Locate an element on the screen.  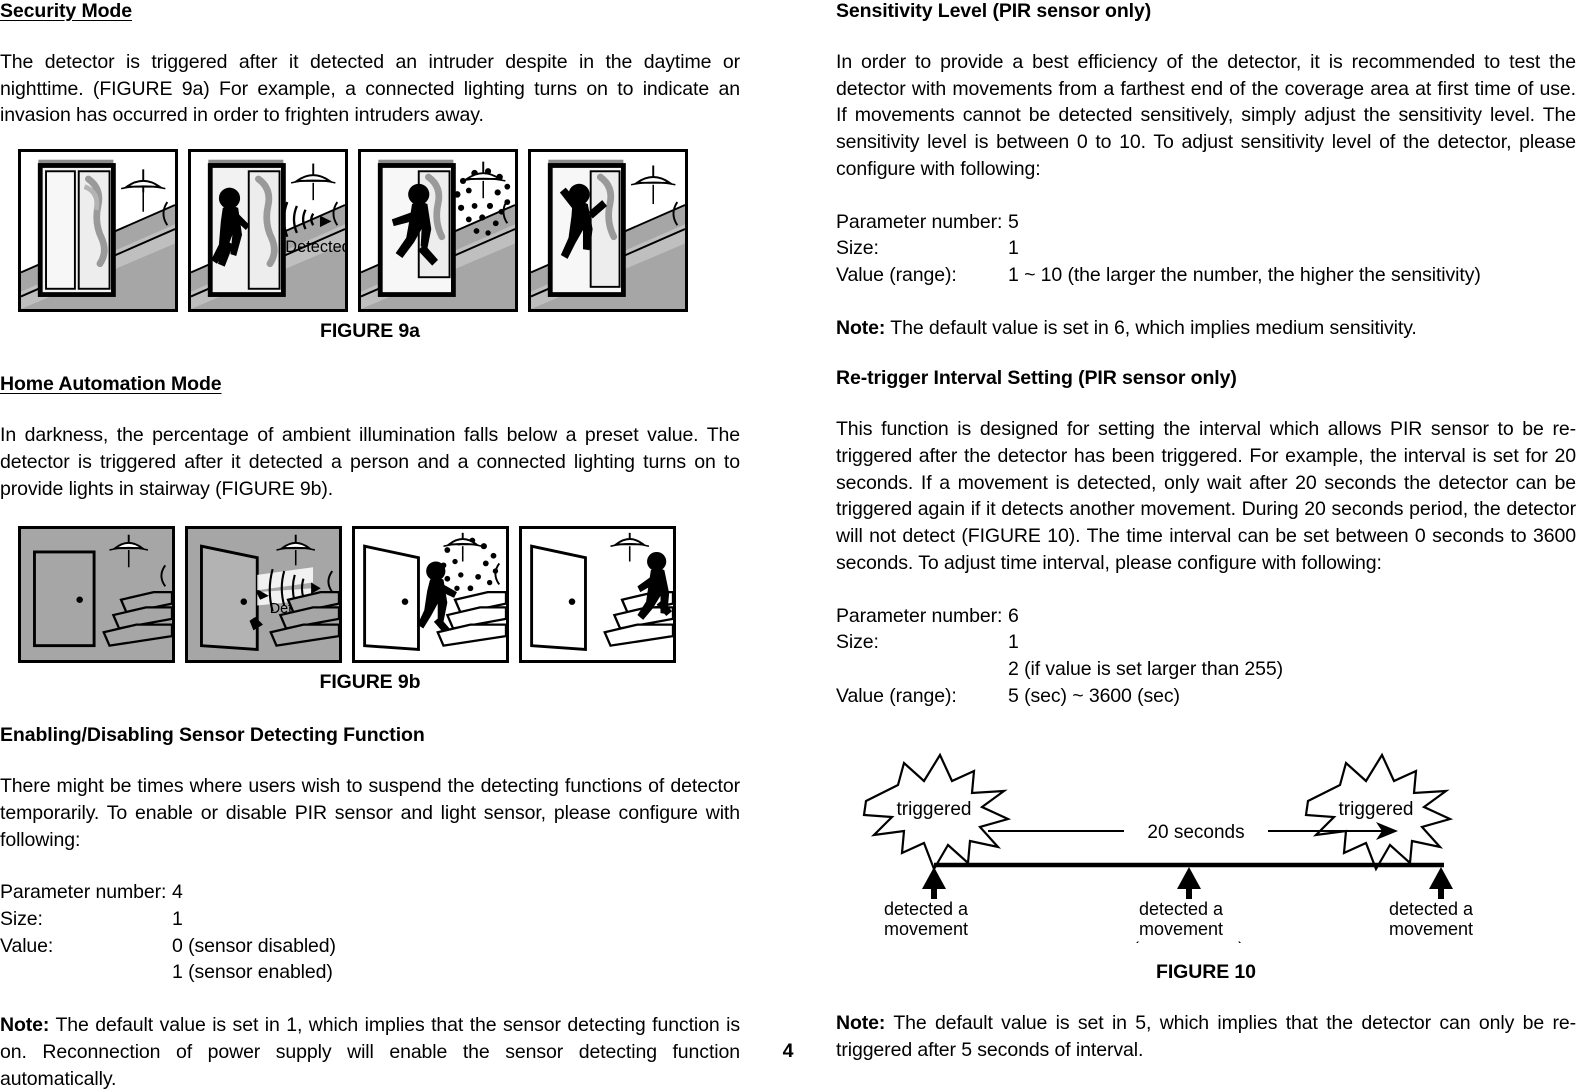
timeline-marker-left is located at coordinates (934, 883).